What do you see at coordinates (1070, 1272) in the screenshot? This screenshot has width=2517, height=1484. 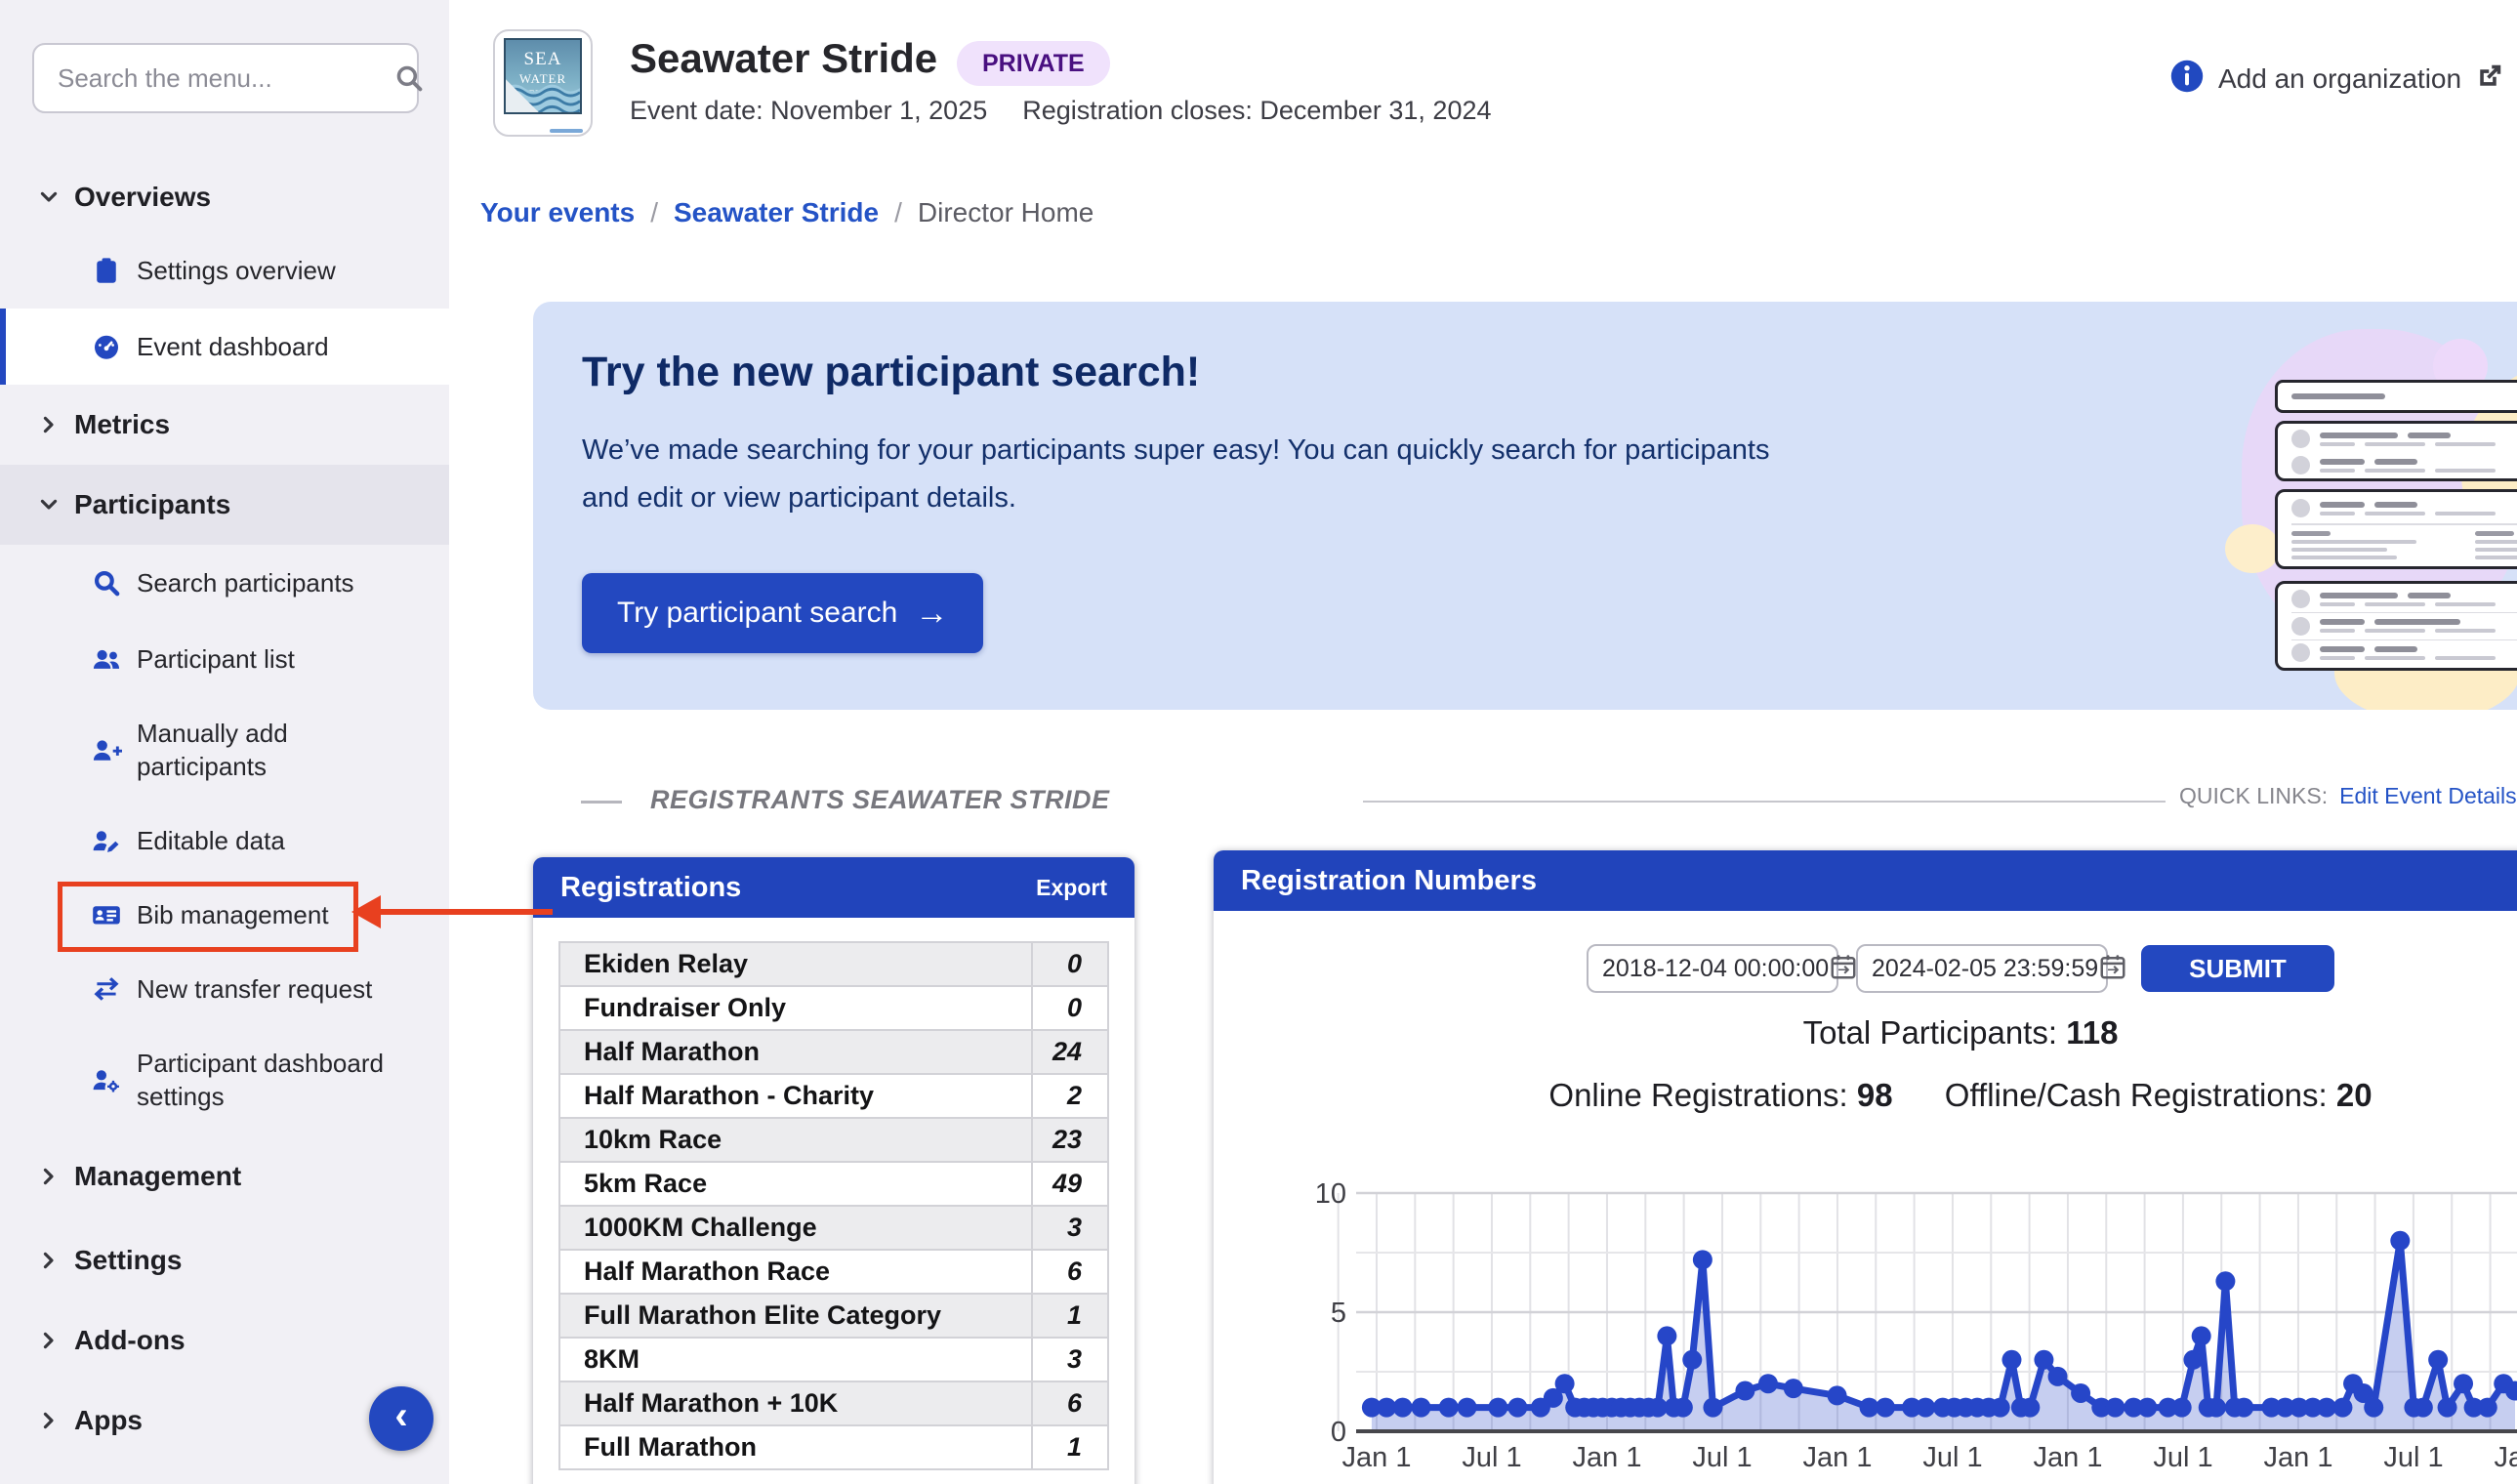 I see `race-count: 6` at bounding box center [1070, 1272].